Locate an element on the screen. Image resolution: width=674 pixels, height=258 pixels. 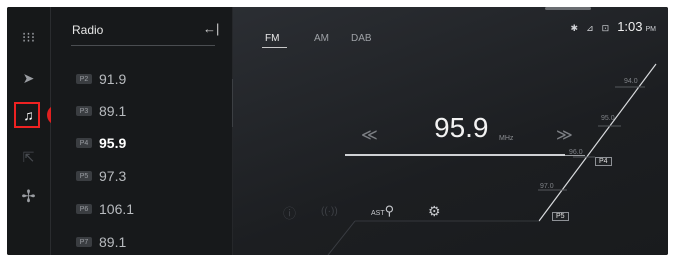
tuning-slider is located at coordinates (465, 155).